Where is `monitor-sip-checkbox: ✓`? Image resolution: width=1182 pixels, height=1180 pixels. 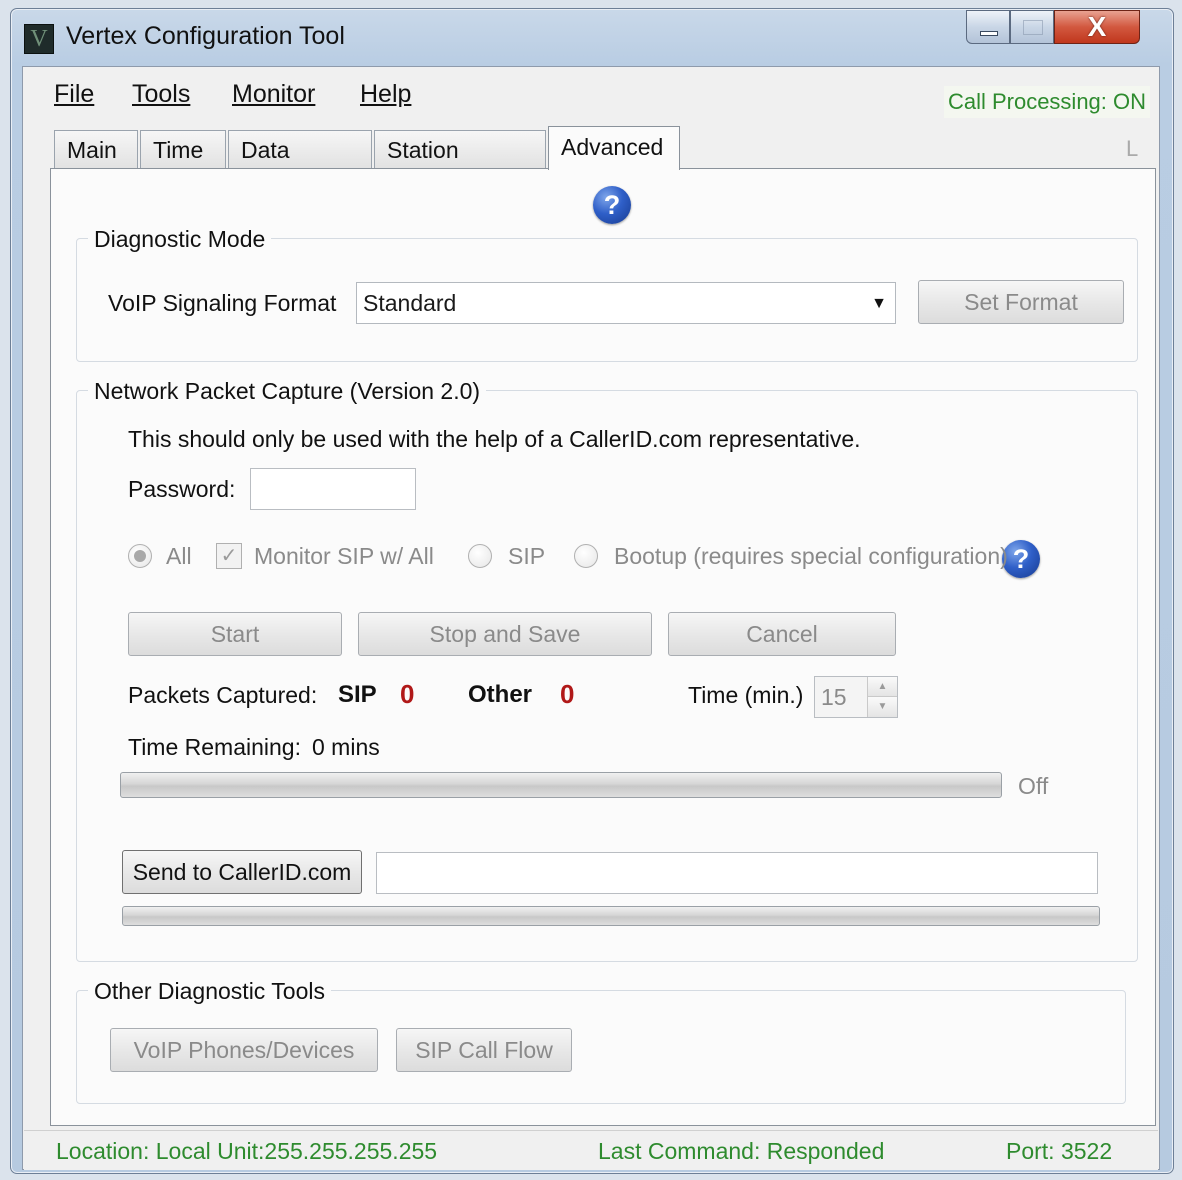
monitor-sip-checkbox: ✓ is located at coordinates (229, 556).